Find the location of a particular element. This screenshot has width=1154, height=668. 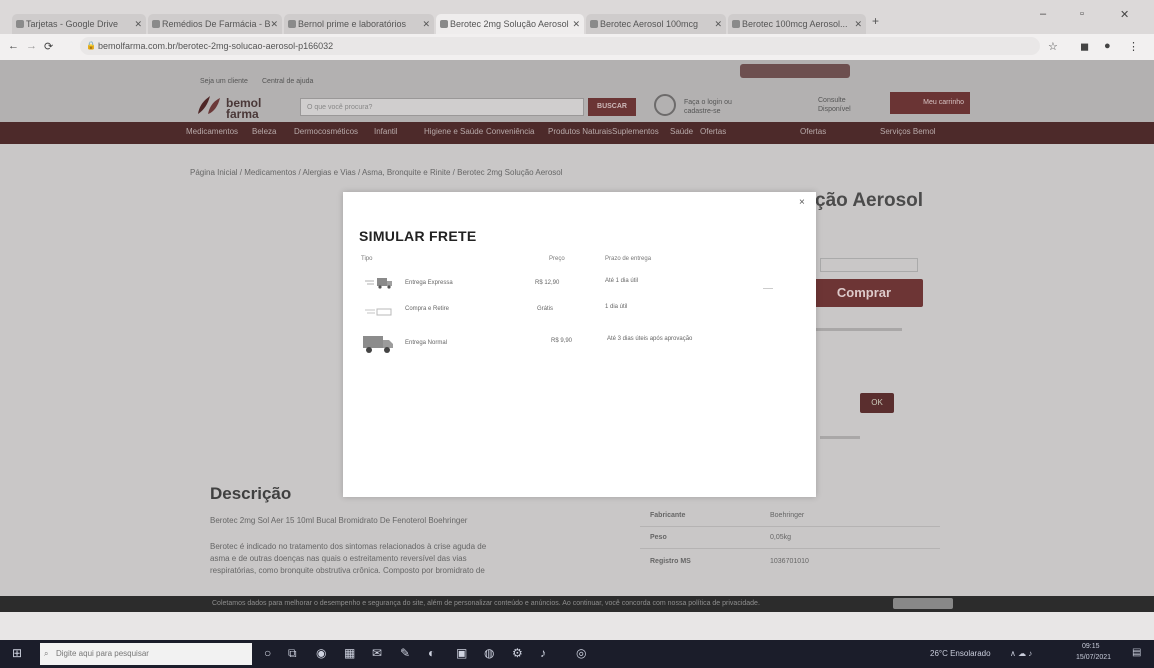

extension-icon: ◼ is located at coordinates (1084, 46).